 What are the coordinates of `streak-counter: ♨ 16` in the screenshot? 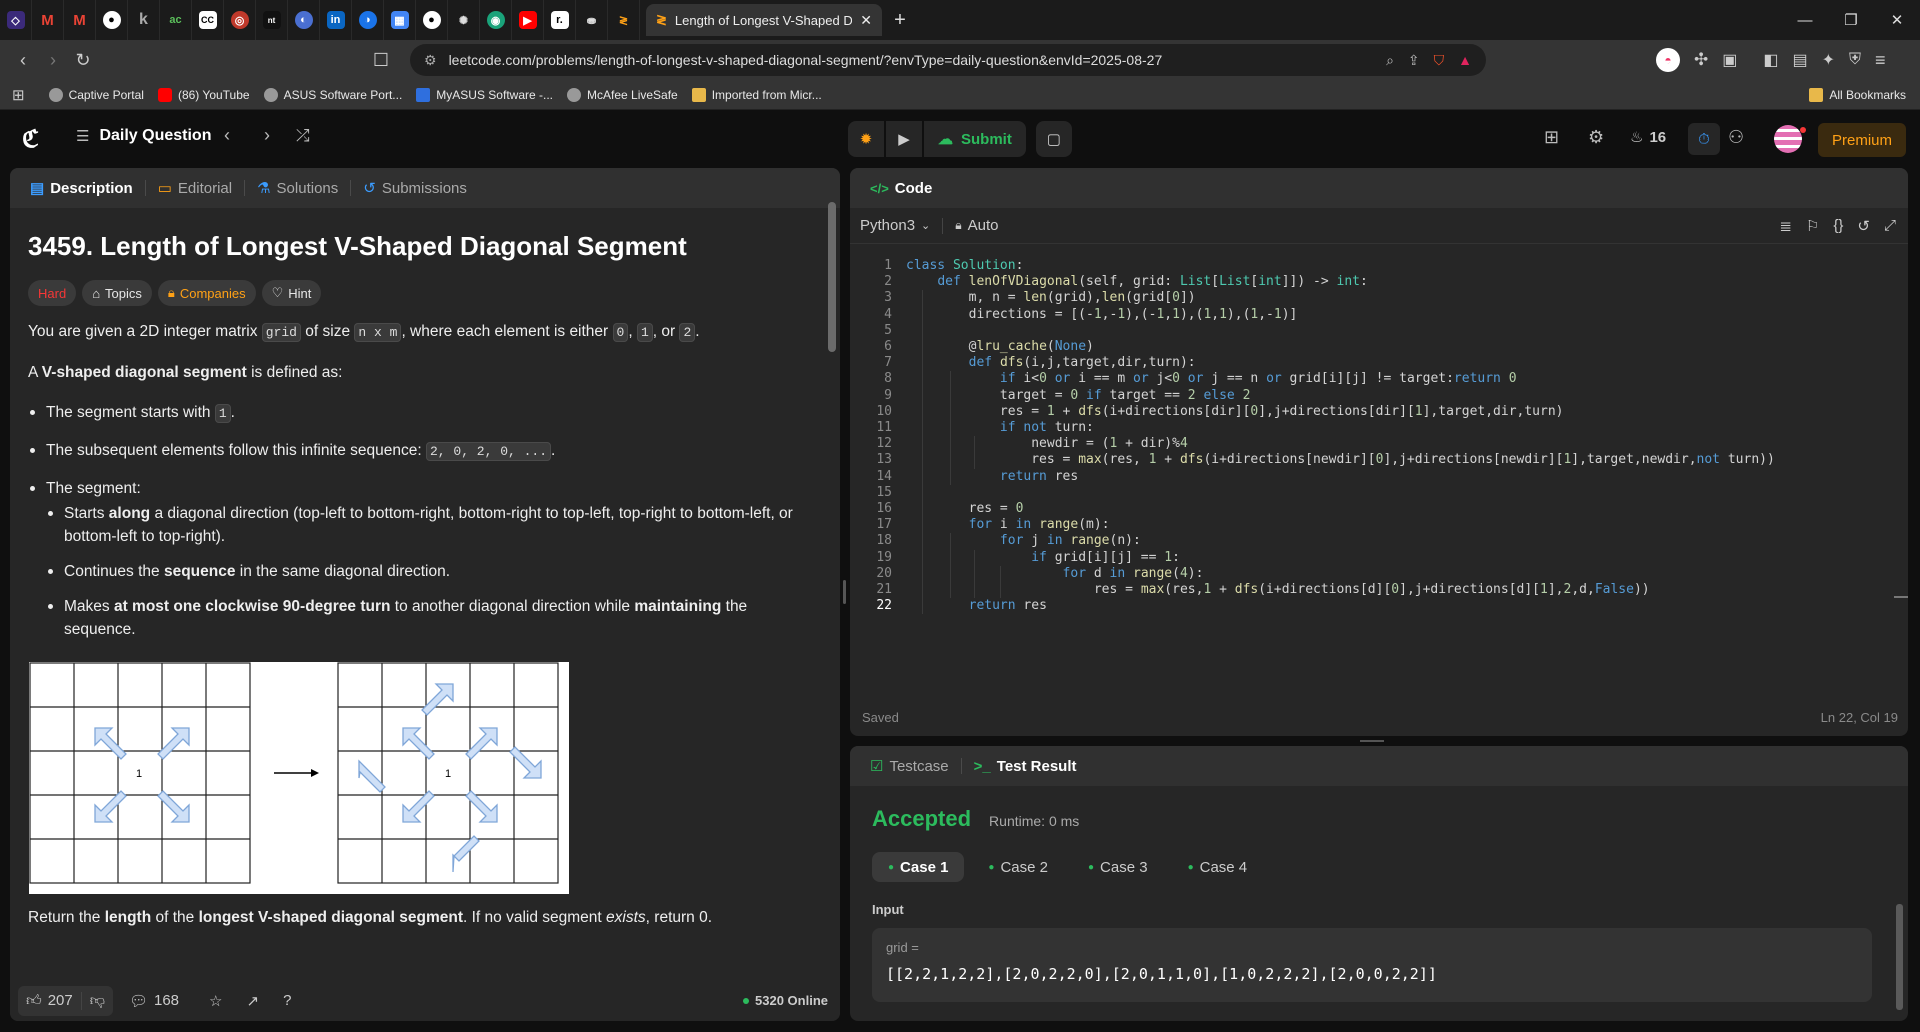 It's located at (1648, 137).